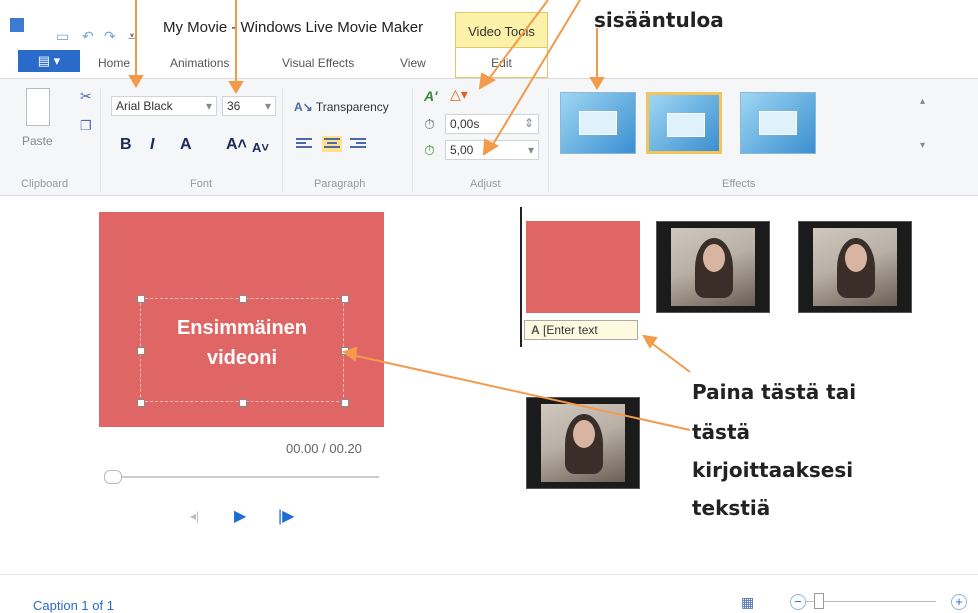  What do you see at coordinates (773, 470) in the screenshot?
I see `annotation-line-3: kirjoittaaksesi` at bounding box center [773, 470].